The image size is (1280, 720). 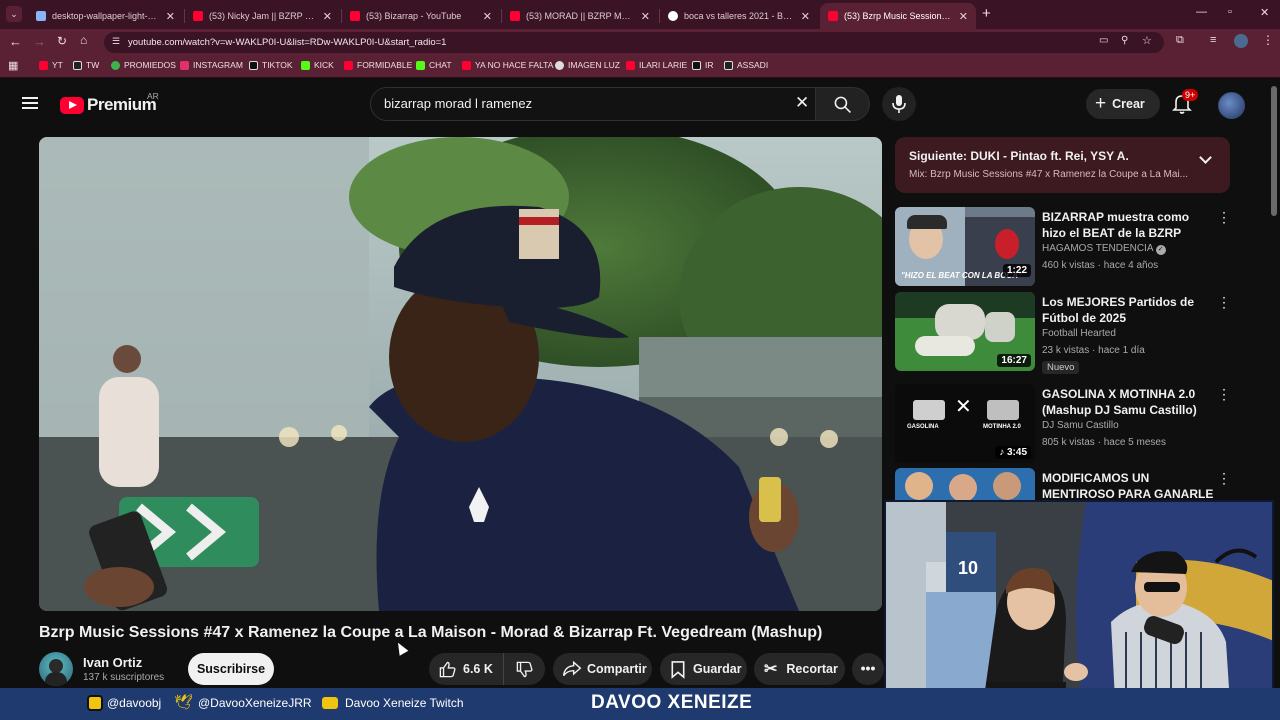 I want to click on browser-tab: boca vs talleres 2021 - Buscar c ✕, so click(x=739, y=16).